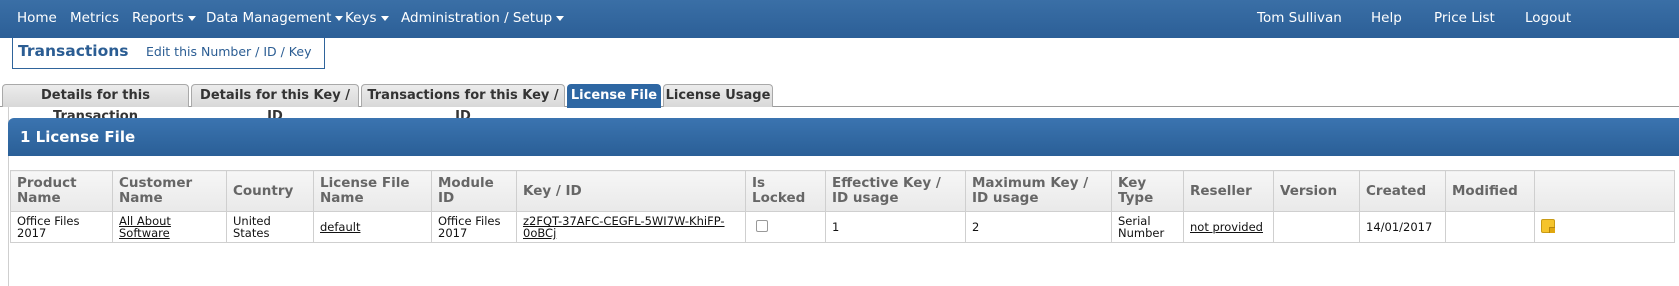 The image size is (1679, 286). Describe the element at coordinates (762, 226) in the screenshot. I see `is-locked-checkbox` at that location.